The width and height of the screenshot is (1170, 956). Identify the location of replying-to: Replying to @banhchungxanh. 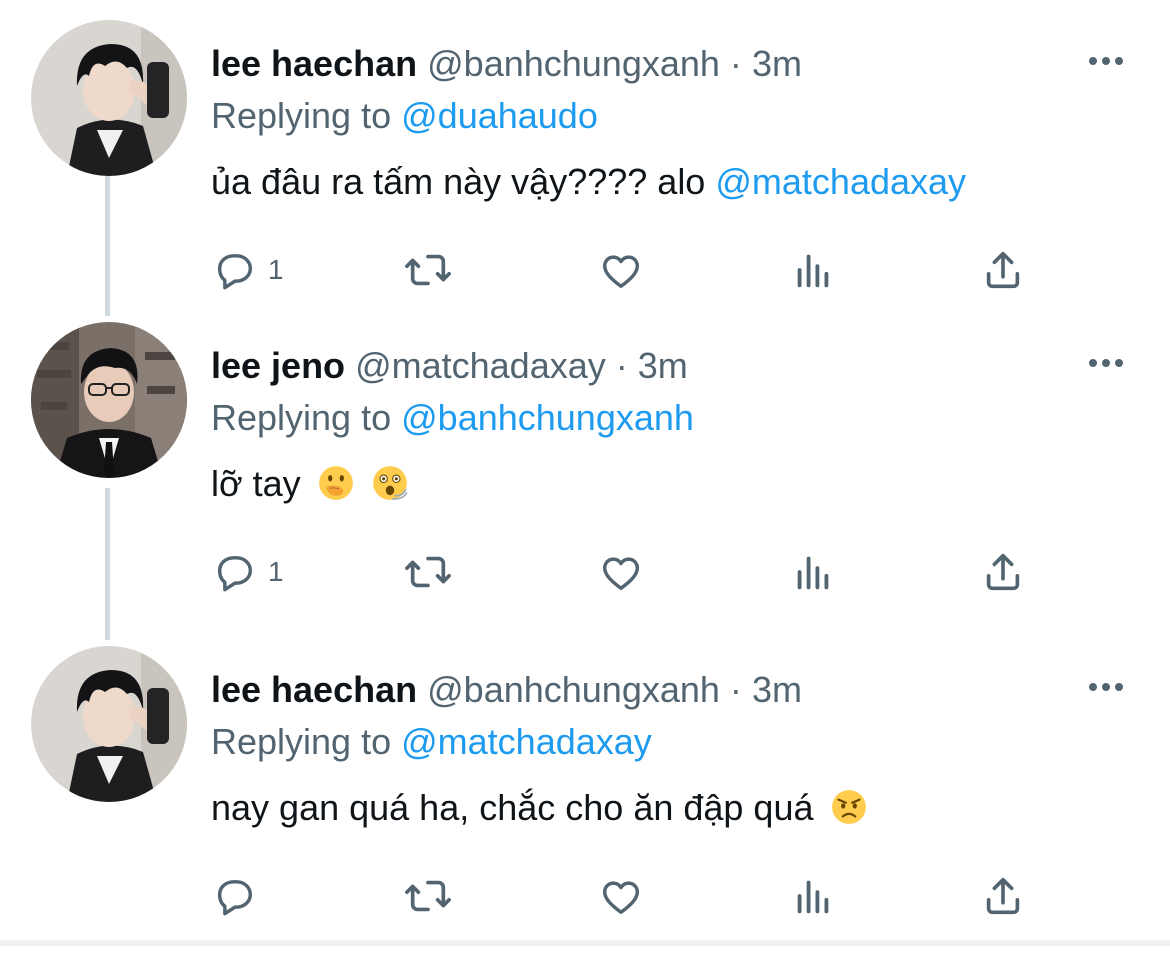
(452, 418).